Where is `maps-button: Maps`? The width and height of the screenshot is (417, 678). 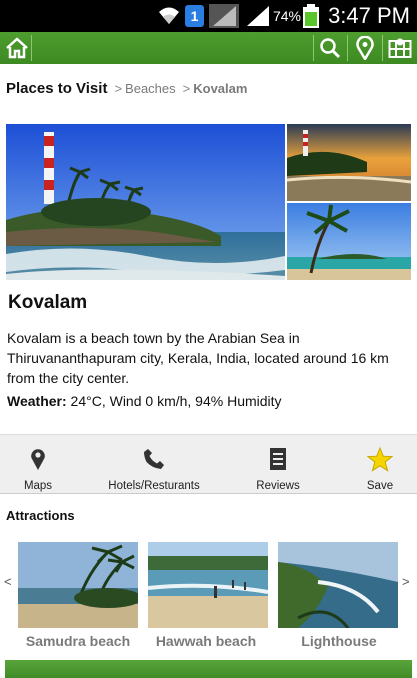 maps-button: Maps is located at coordinates (38, 464).